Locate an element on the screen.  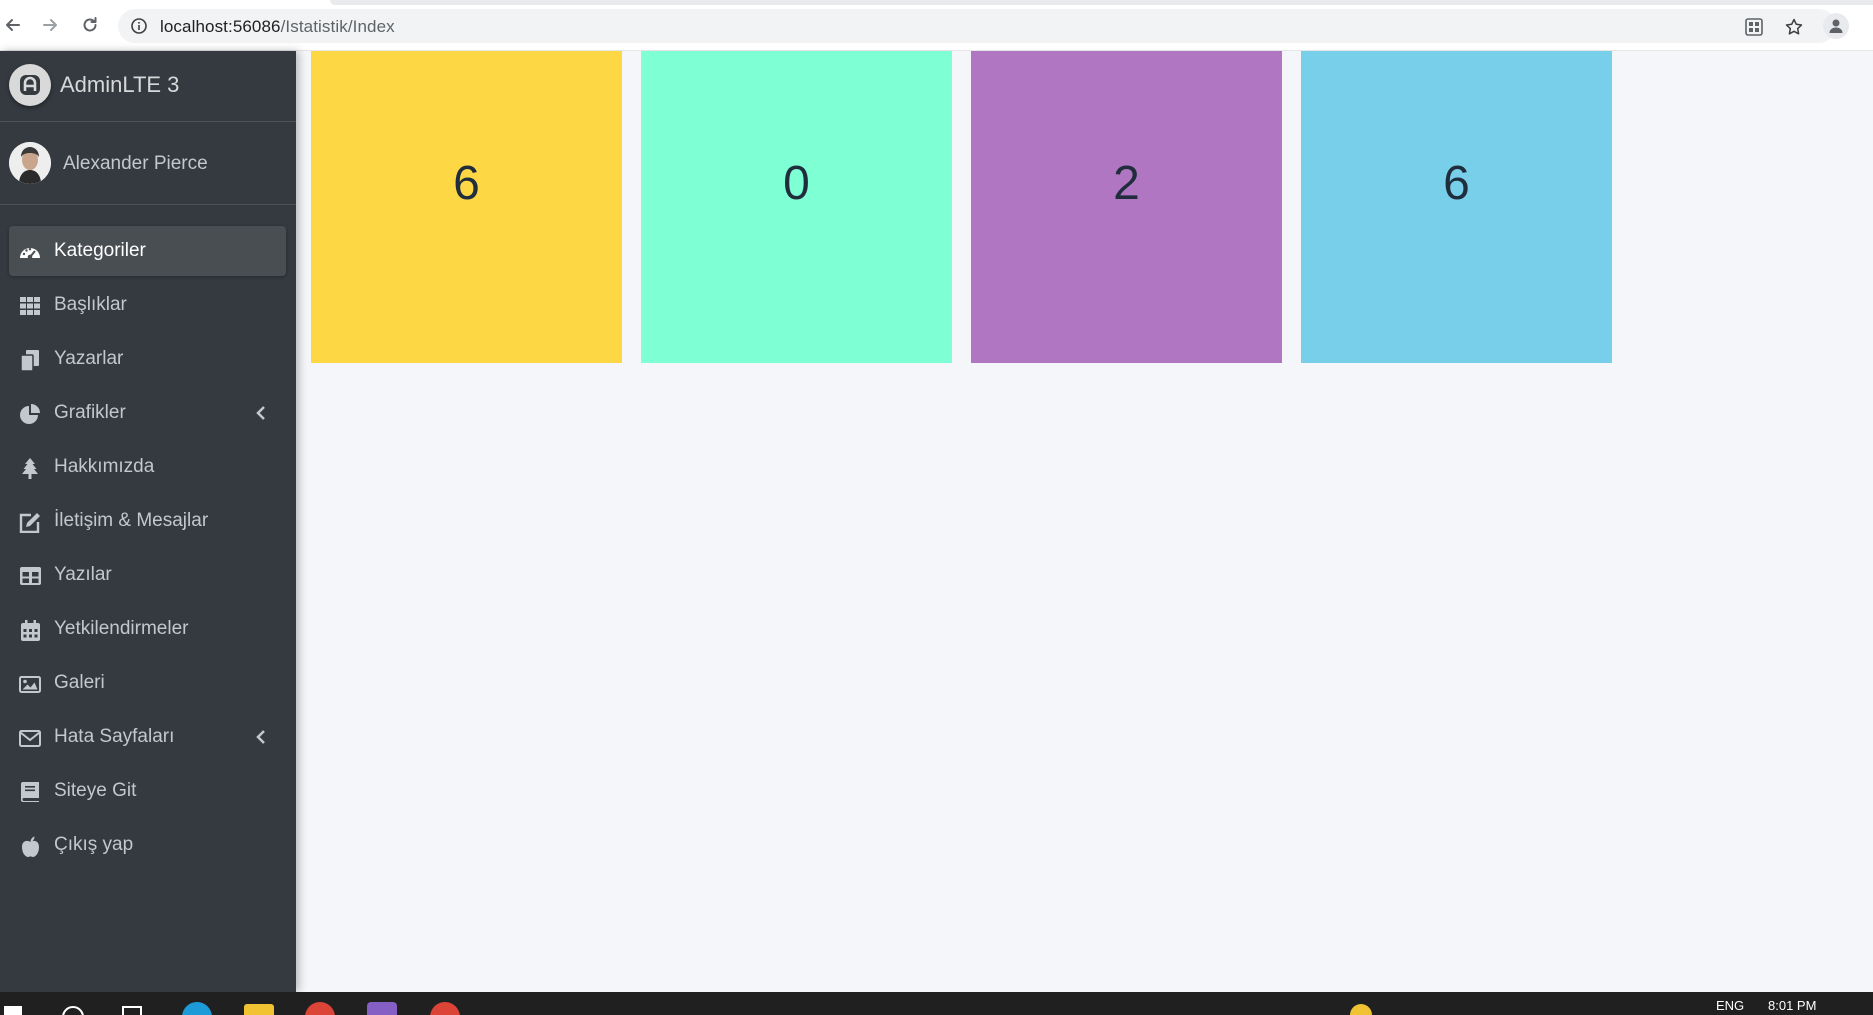
clock-time: 8:01 PM is located at coordinates (1792, 1005).